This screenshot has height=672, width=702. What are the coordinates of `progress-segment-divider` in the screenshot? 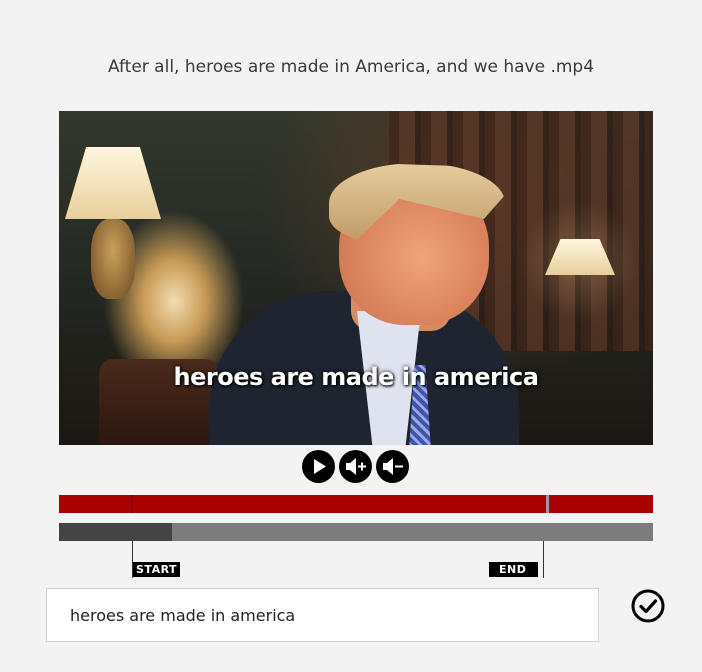 It's located at (132, 504).